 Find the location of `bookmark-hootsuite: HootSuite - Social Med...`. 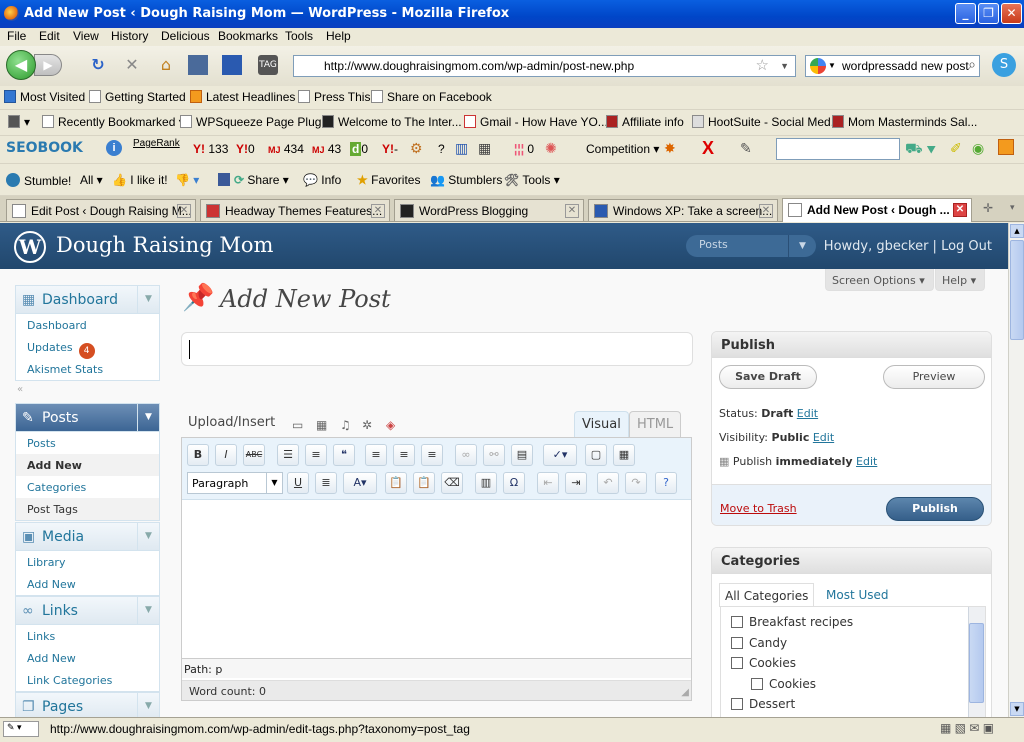

bookmark-hootsuite: HootSuite - Social Med... is located at coordinates (766, 122).